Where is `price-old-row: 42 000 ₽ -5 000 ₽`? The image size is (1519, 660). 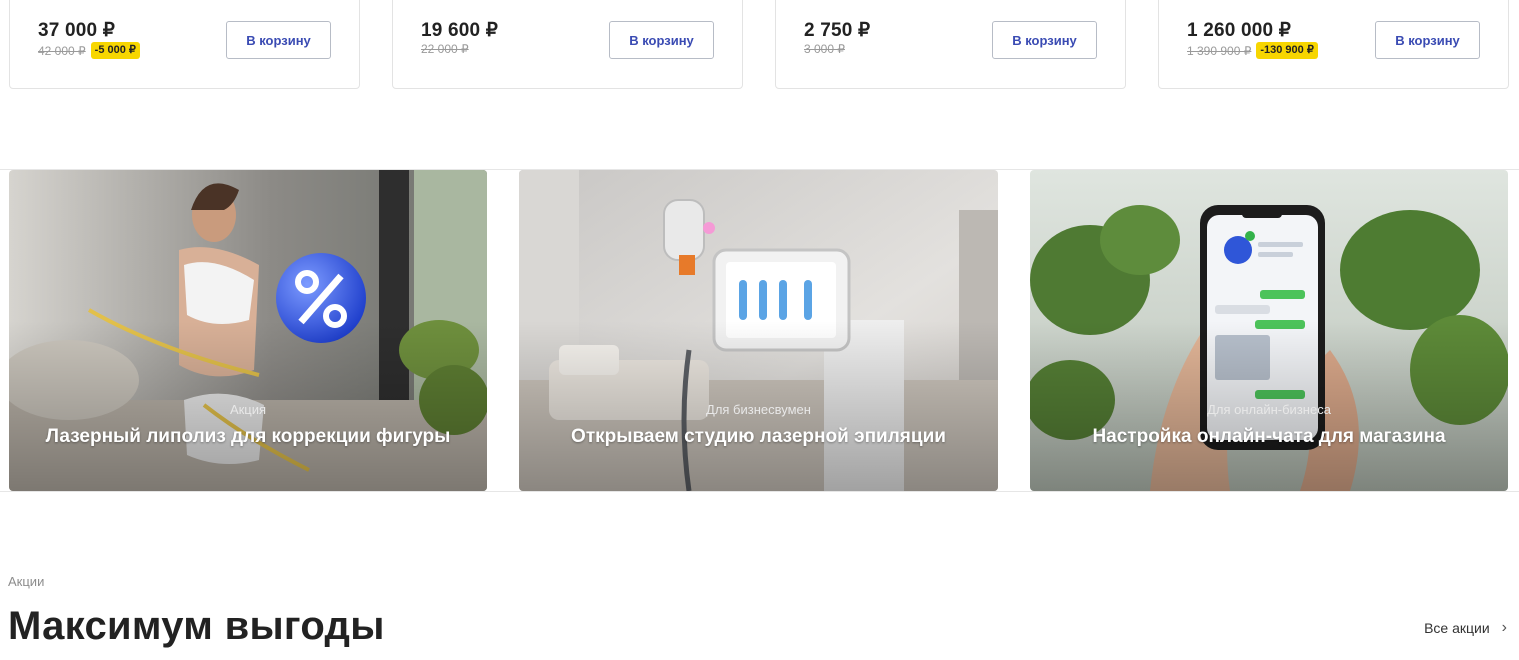
price-old-row: 42 000 ₽ -5 000 ₽ is located at coordinates (89, 50).